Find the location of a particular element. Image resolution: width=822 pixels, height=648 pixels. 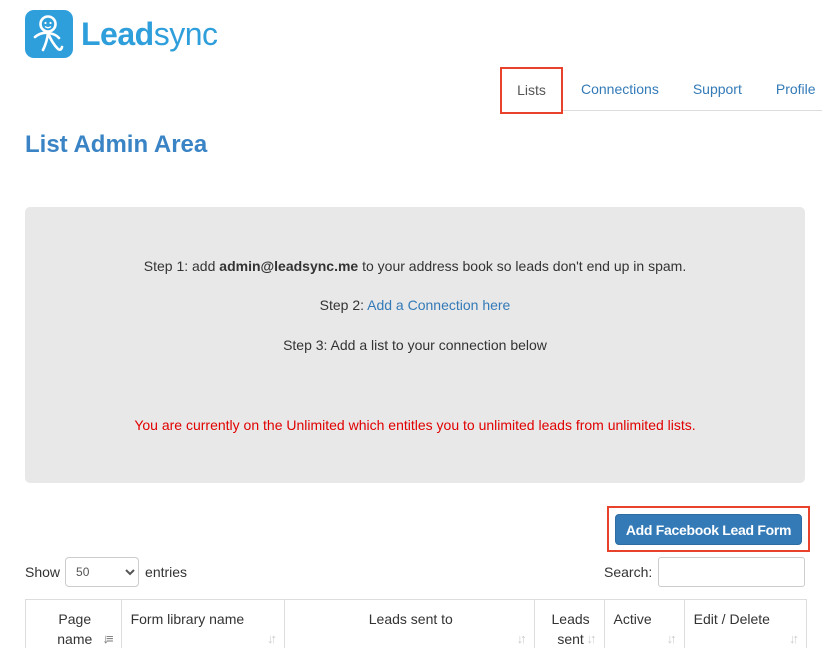

entries-label: entries is located at coordinates (166, 572).